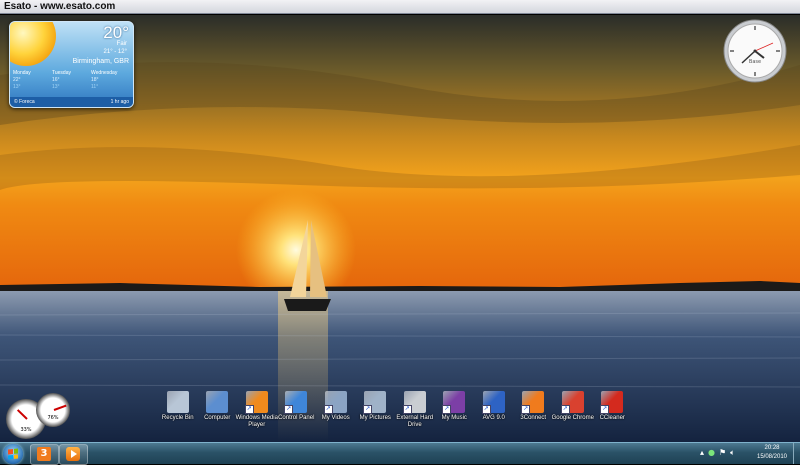 This screenshot has width=800, height=465. What do you see at coordinates (454, 402) in the screenshot?
I see `music-folder-icon: ↗` at bounding box center [454, 402].